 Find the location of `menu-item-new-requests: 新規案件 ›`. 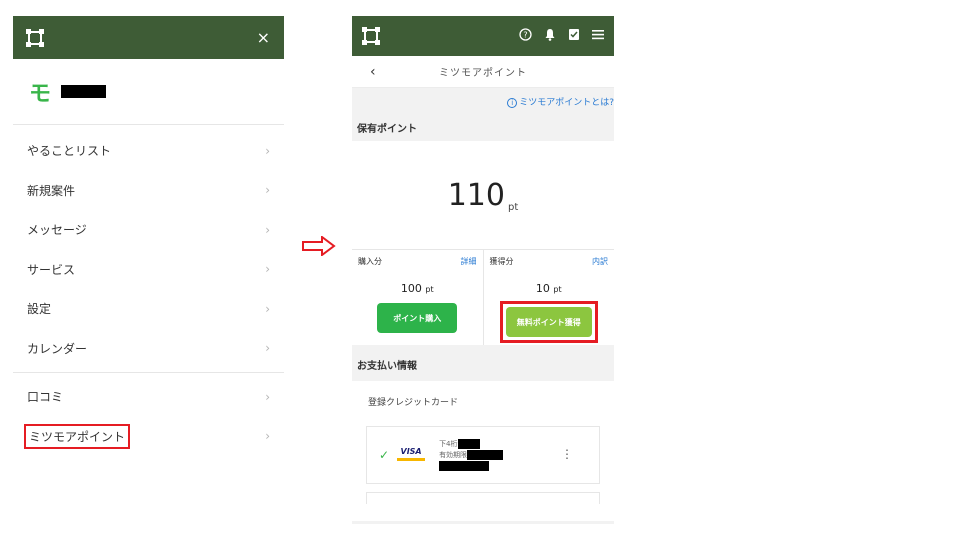

menu-item-new-requests: 新規案件 › is located at coordinates (148, 191).